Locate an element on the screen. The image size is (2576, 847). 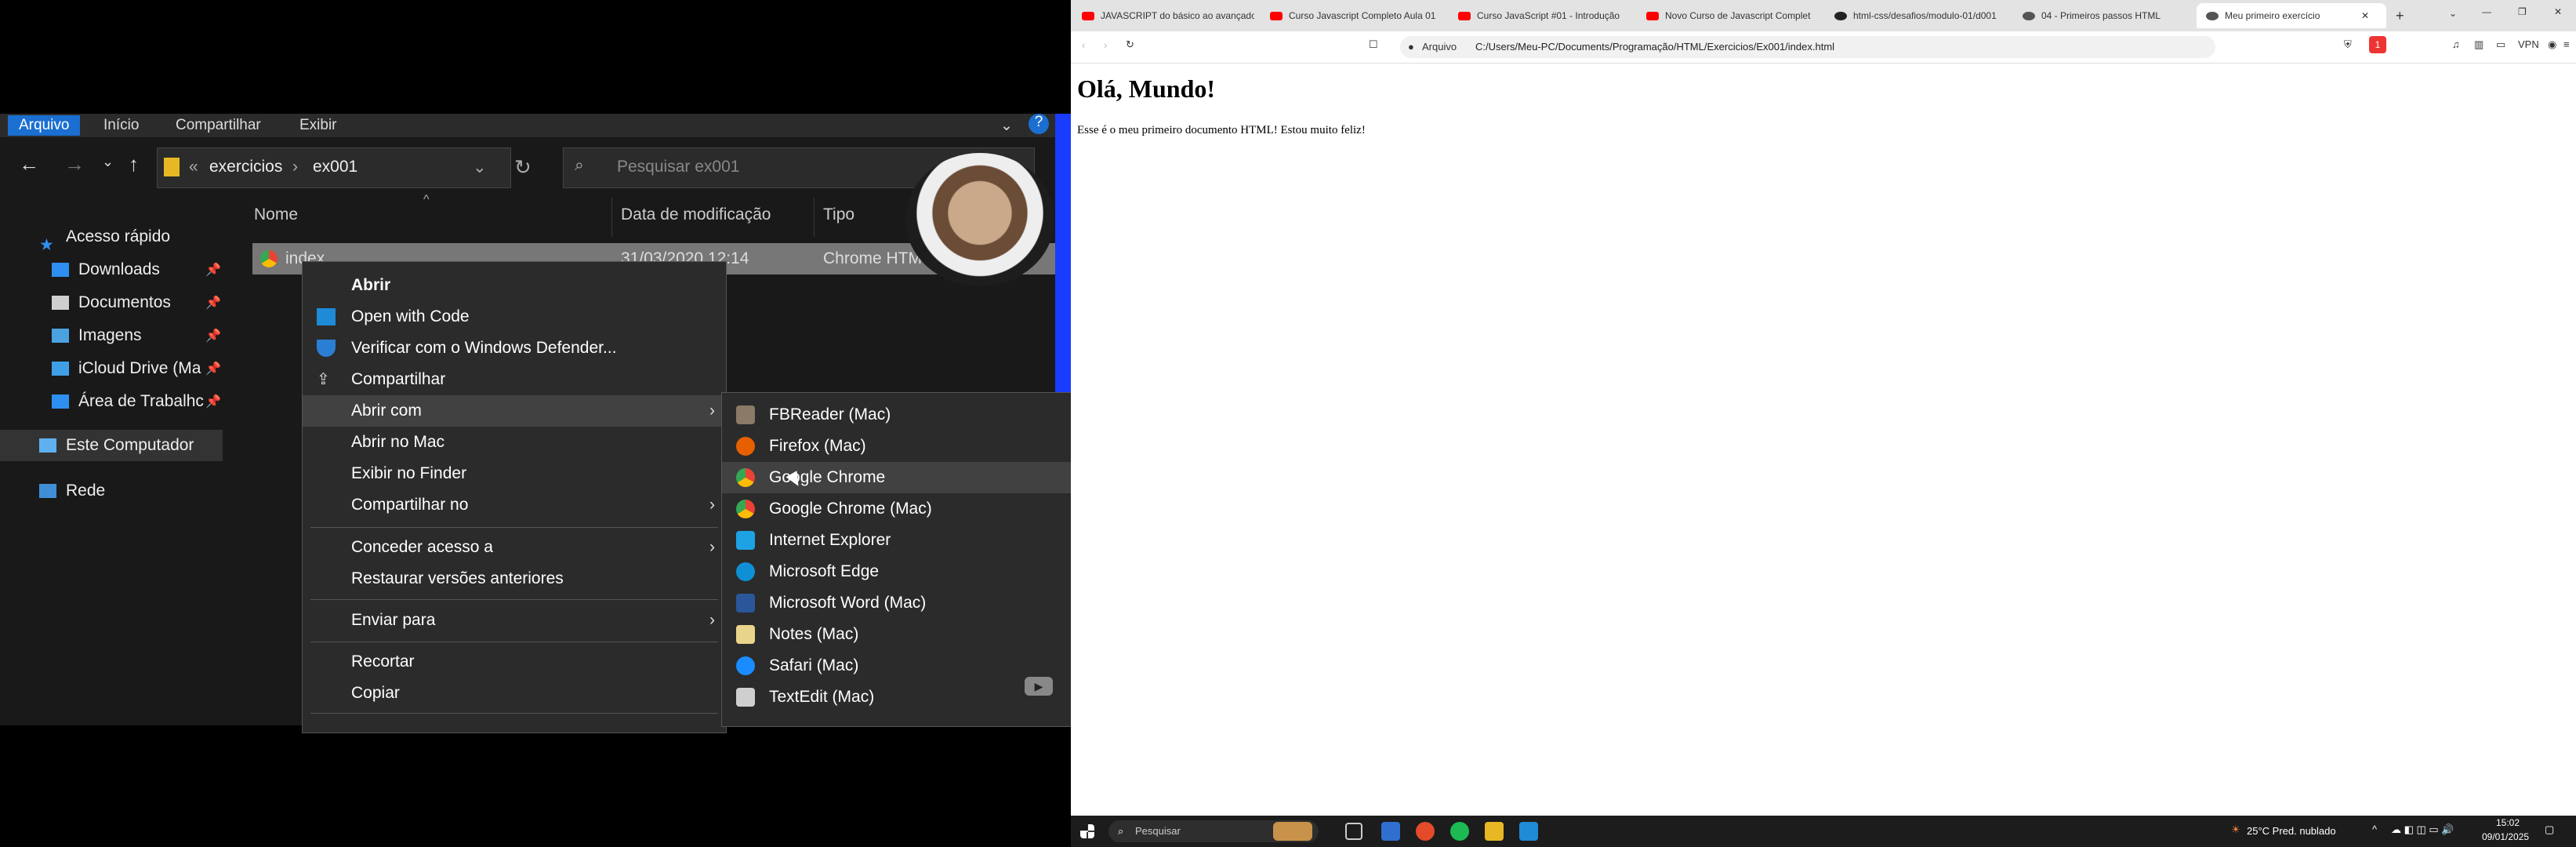
media-icon: ♫ is located at coordinates (2456, 44).